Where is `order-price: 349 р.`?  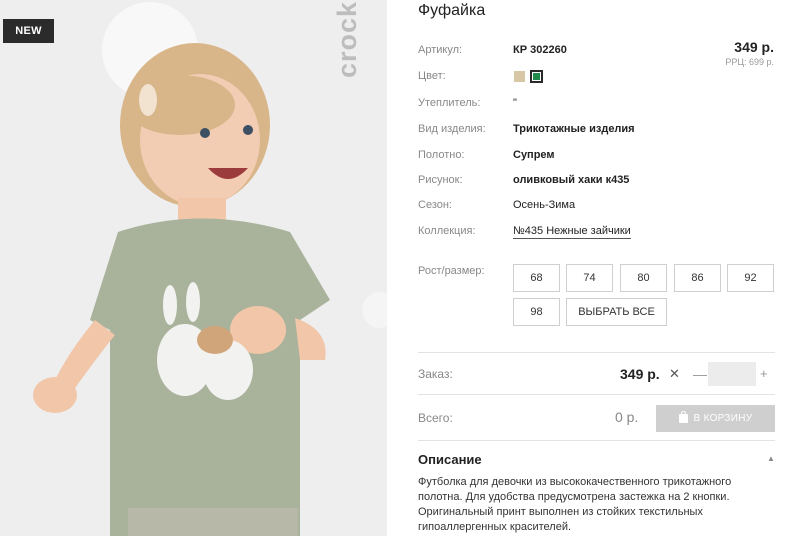
order-price: 349 р. is located at coordinates (640, 374).